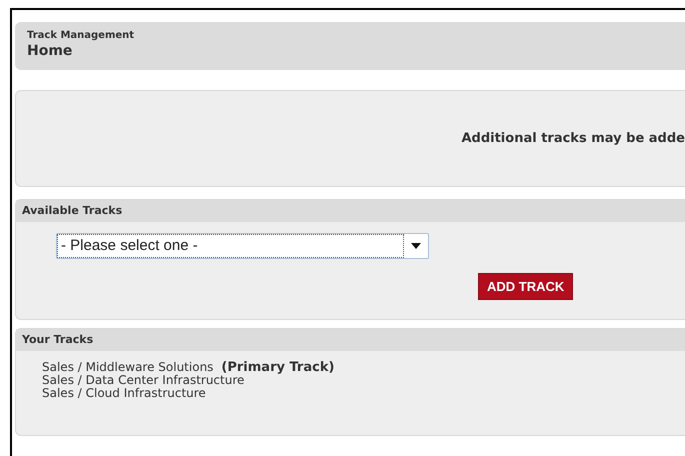 The height and width of the screenshot is (456, 685). Describe the element at coordinates (242, 246) in the screenshot. I see `track-select: - Please select one -` at that location.